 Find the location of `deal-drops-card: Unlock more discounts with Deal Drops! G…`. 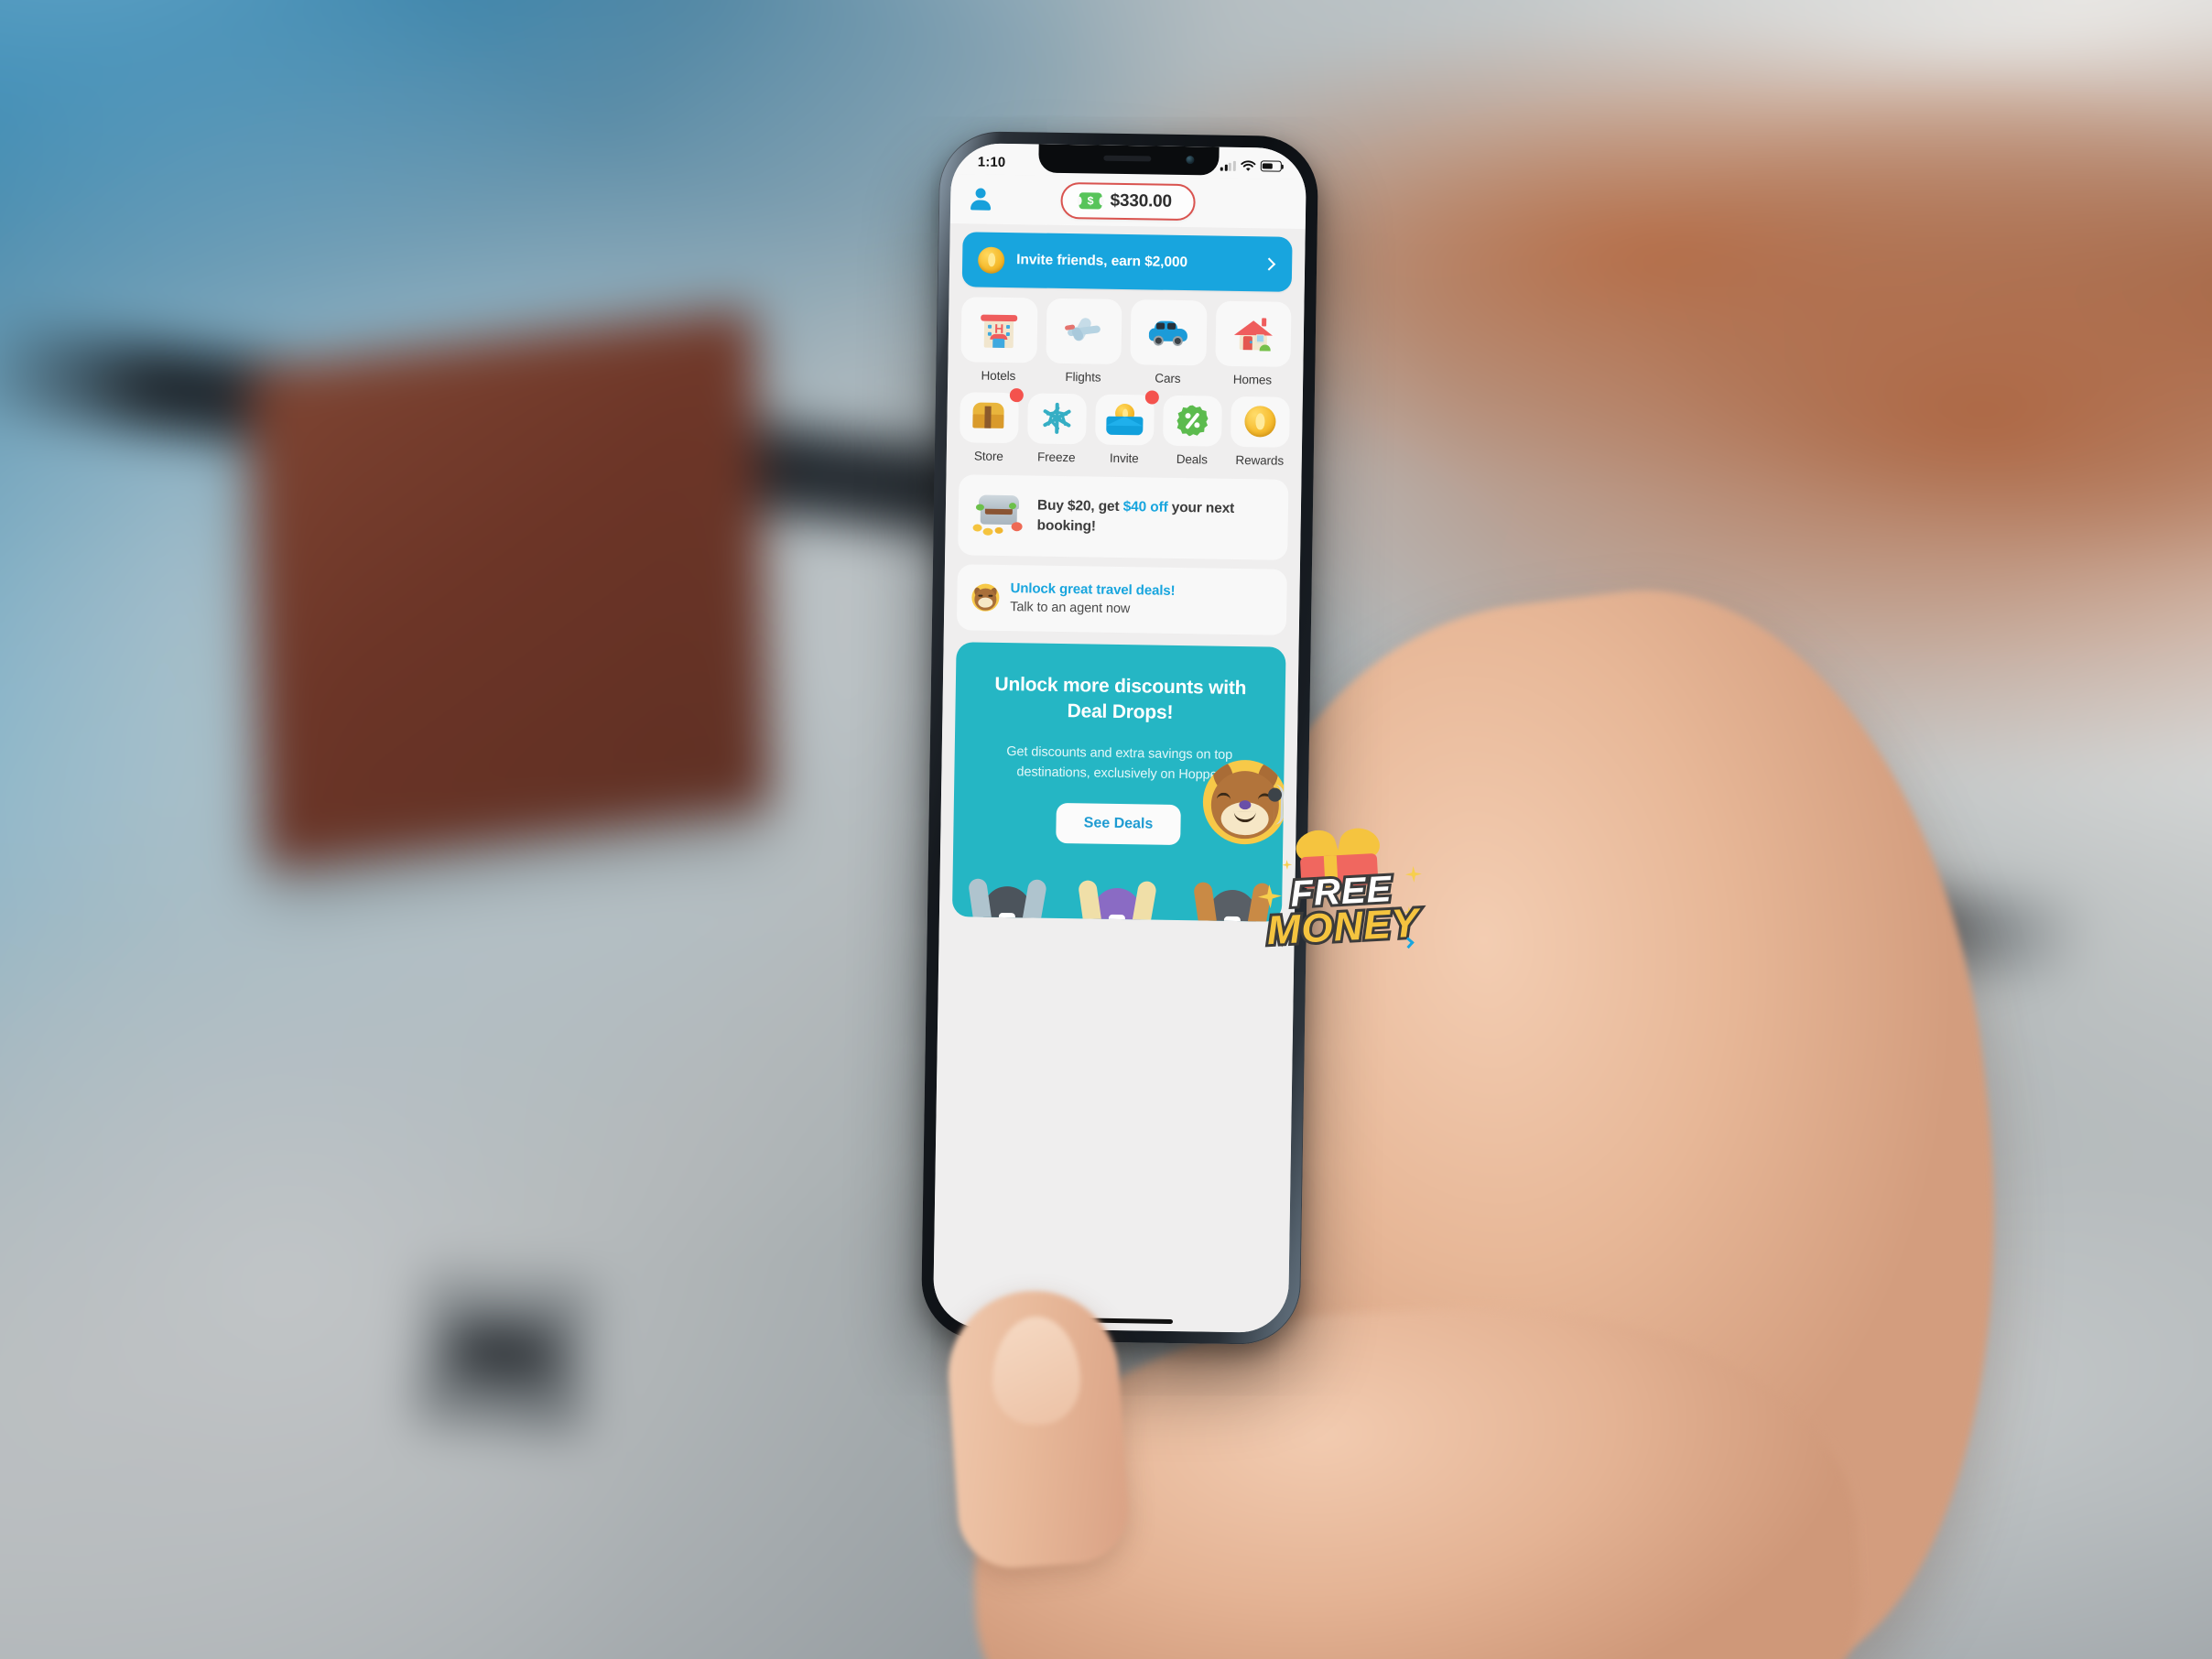

deal-drops-card: Unlock more discounts with Deal Drops! G… is located at coordinates (1118, 782).